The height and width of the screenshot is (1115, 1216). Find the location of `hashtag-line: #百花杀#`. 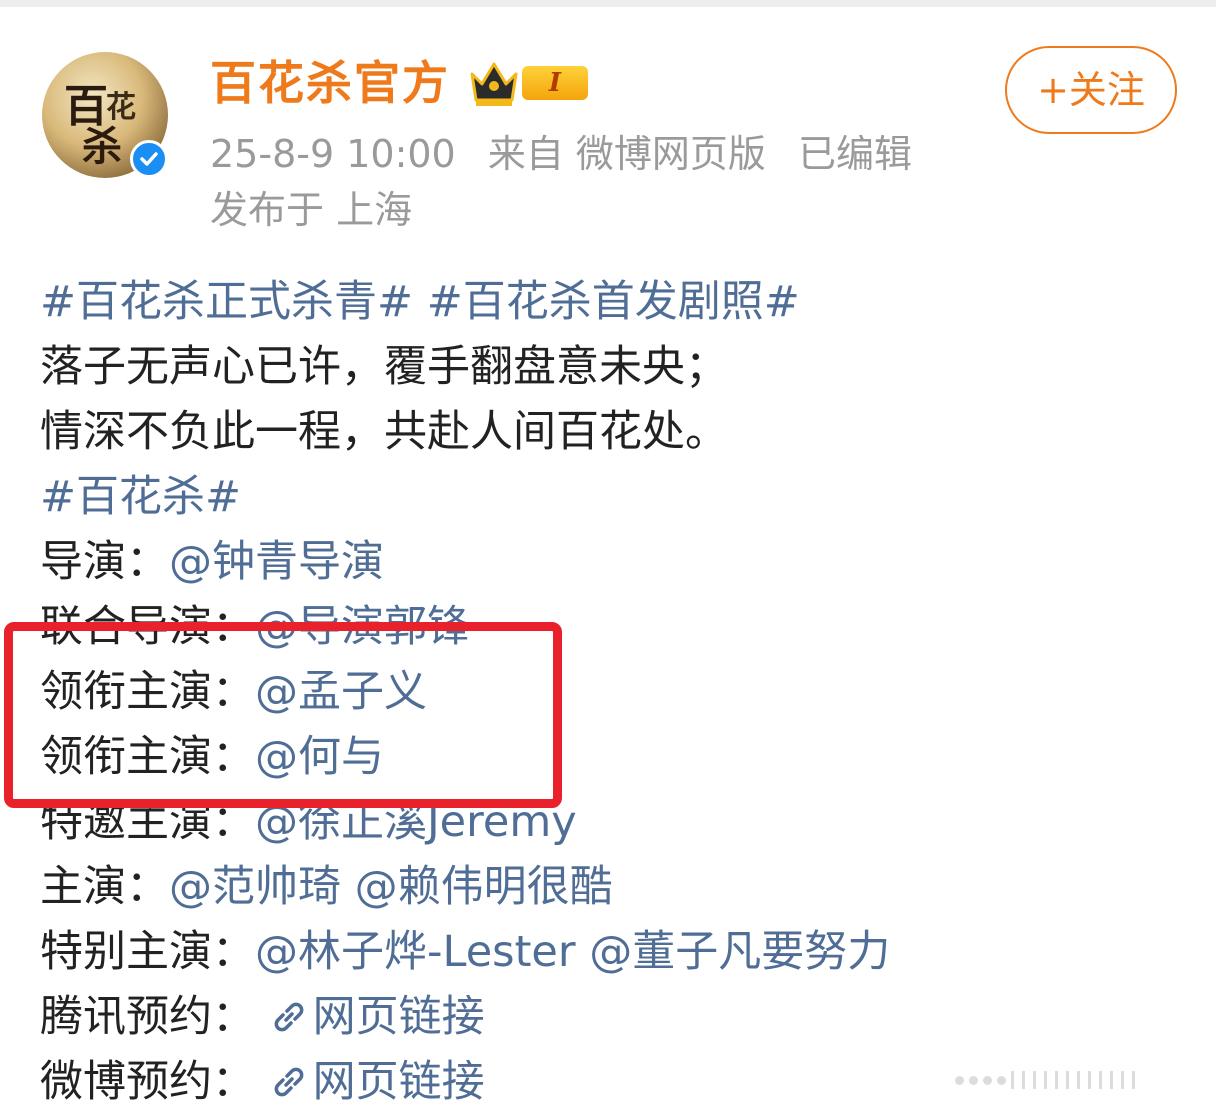

hashtag-line: #百花杀# is located at coordinates (615, 497).